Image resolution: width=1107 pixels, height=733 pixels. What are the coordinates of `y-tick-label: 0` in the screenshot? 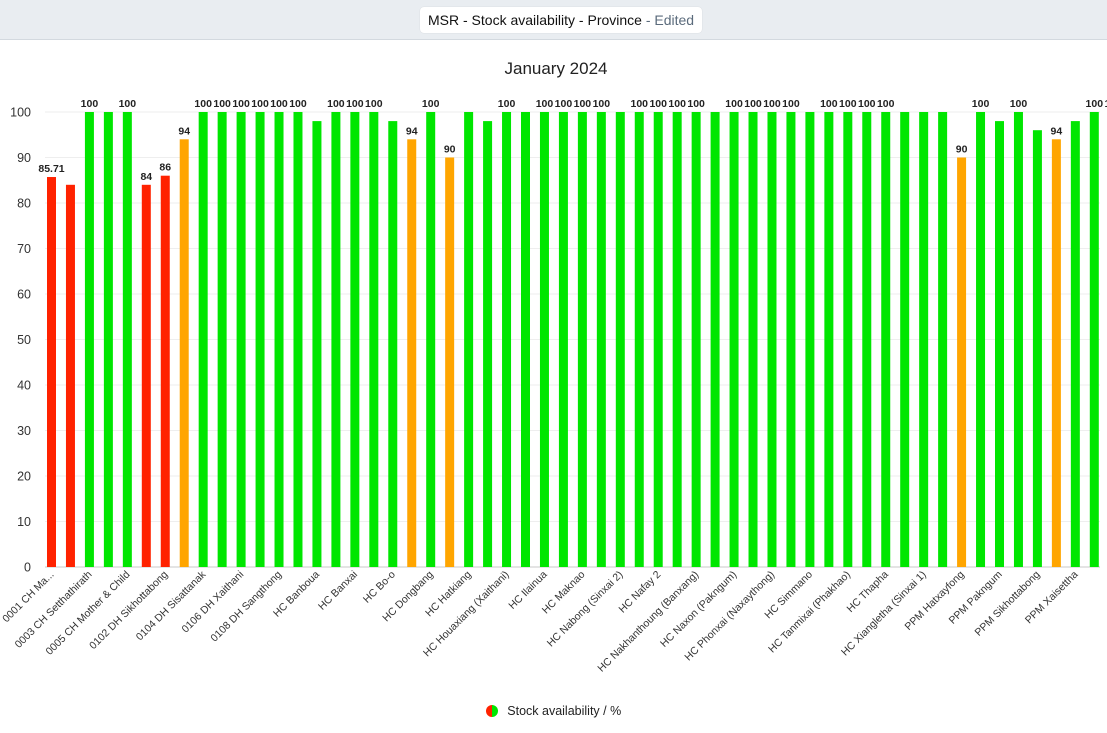 It's located at (27, 568).